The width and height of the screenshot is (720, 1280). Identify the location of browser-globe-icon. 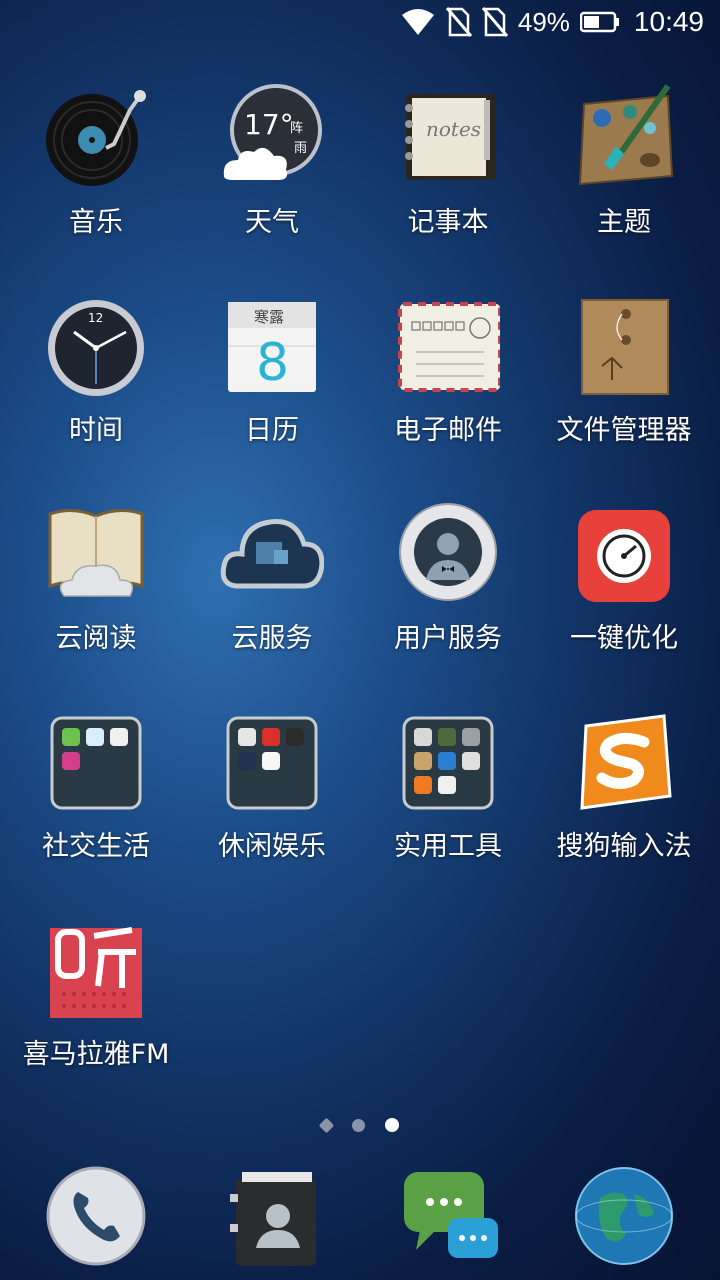
(624, 1216).